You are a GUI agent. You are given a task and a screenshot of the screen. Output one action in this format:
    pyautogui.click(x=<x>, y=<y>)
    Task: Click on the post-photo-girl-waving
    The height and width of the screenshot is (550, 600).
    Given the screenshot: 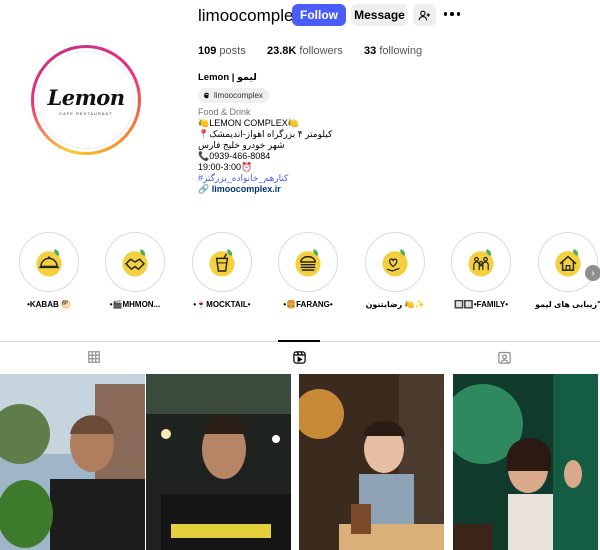 What is the action you would take?
    pyautogui.click(x=525, y=462)
    